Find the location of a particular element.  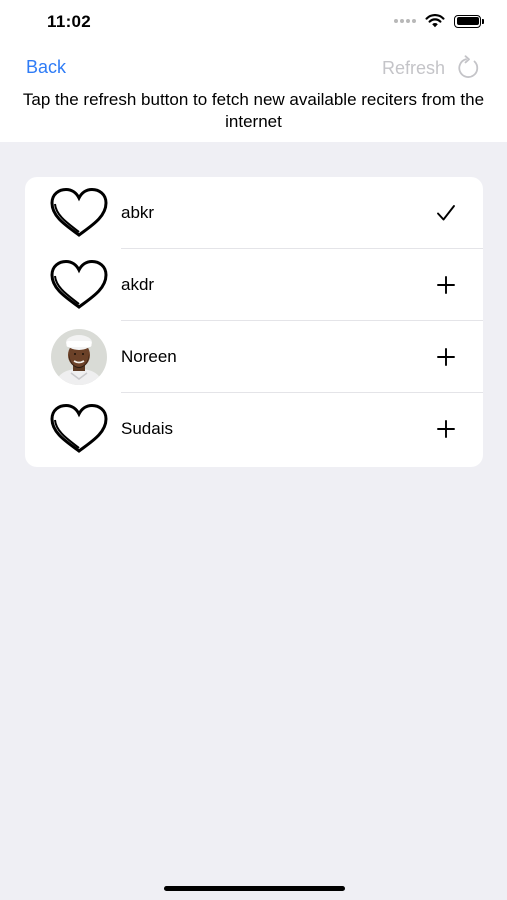

back-button: Back is located at coordinates (46, 67).